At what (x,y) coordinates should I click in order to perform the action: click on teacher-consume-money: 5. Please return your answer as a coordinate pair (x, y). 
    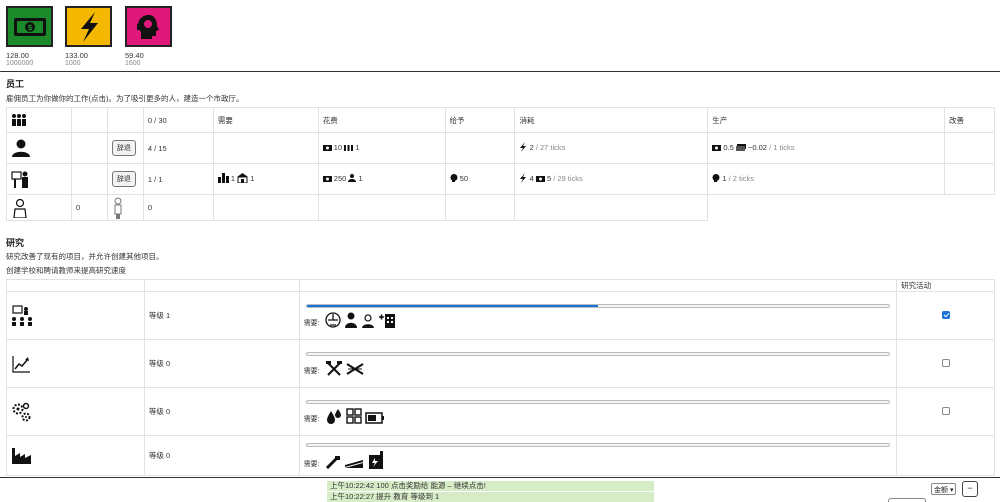
    Looking at the image, I should click on (549, 178).